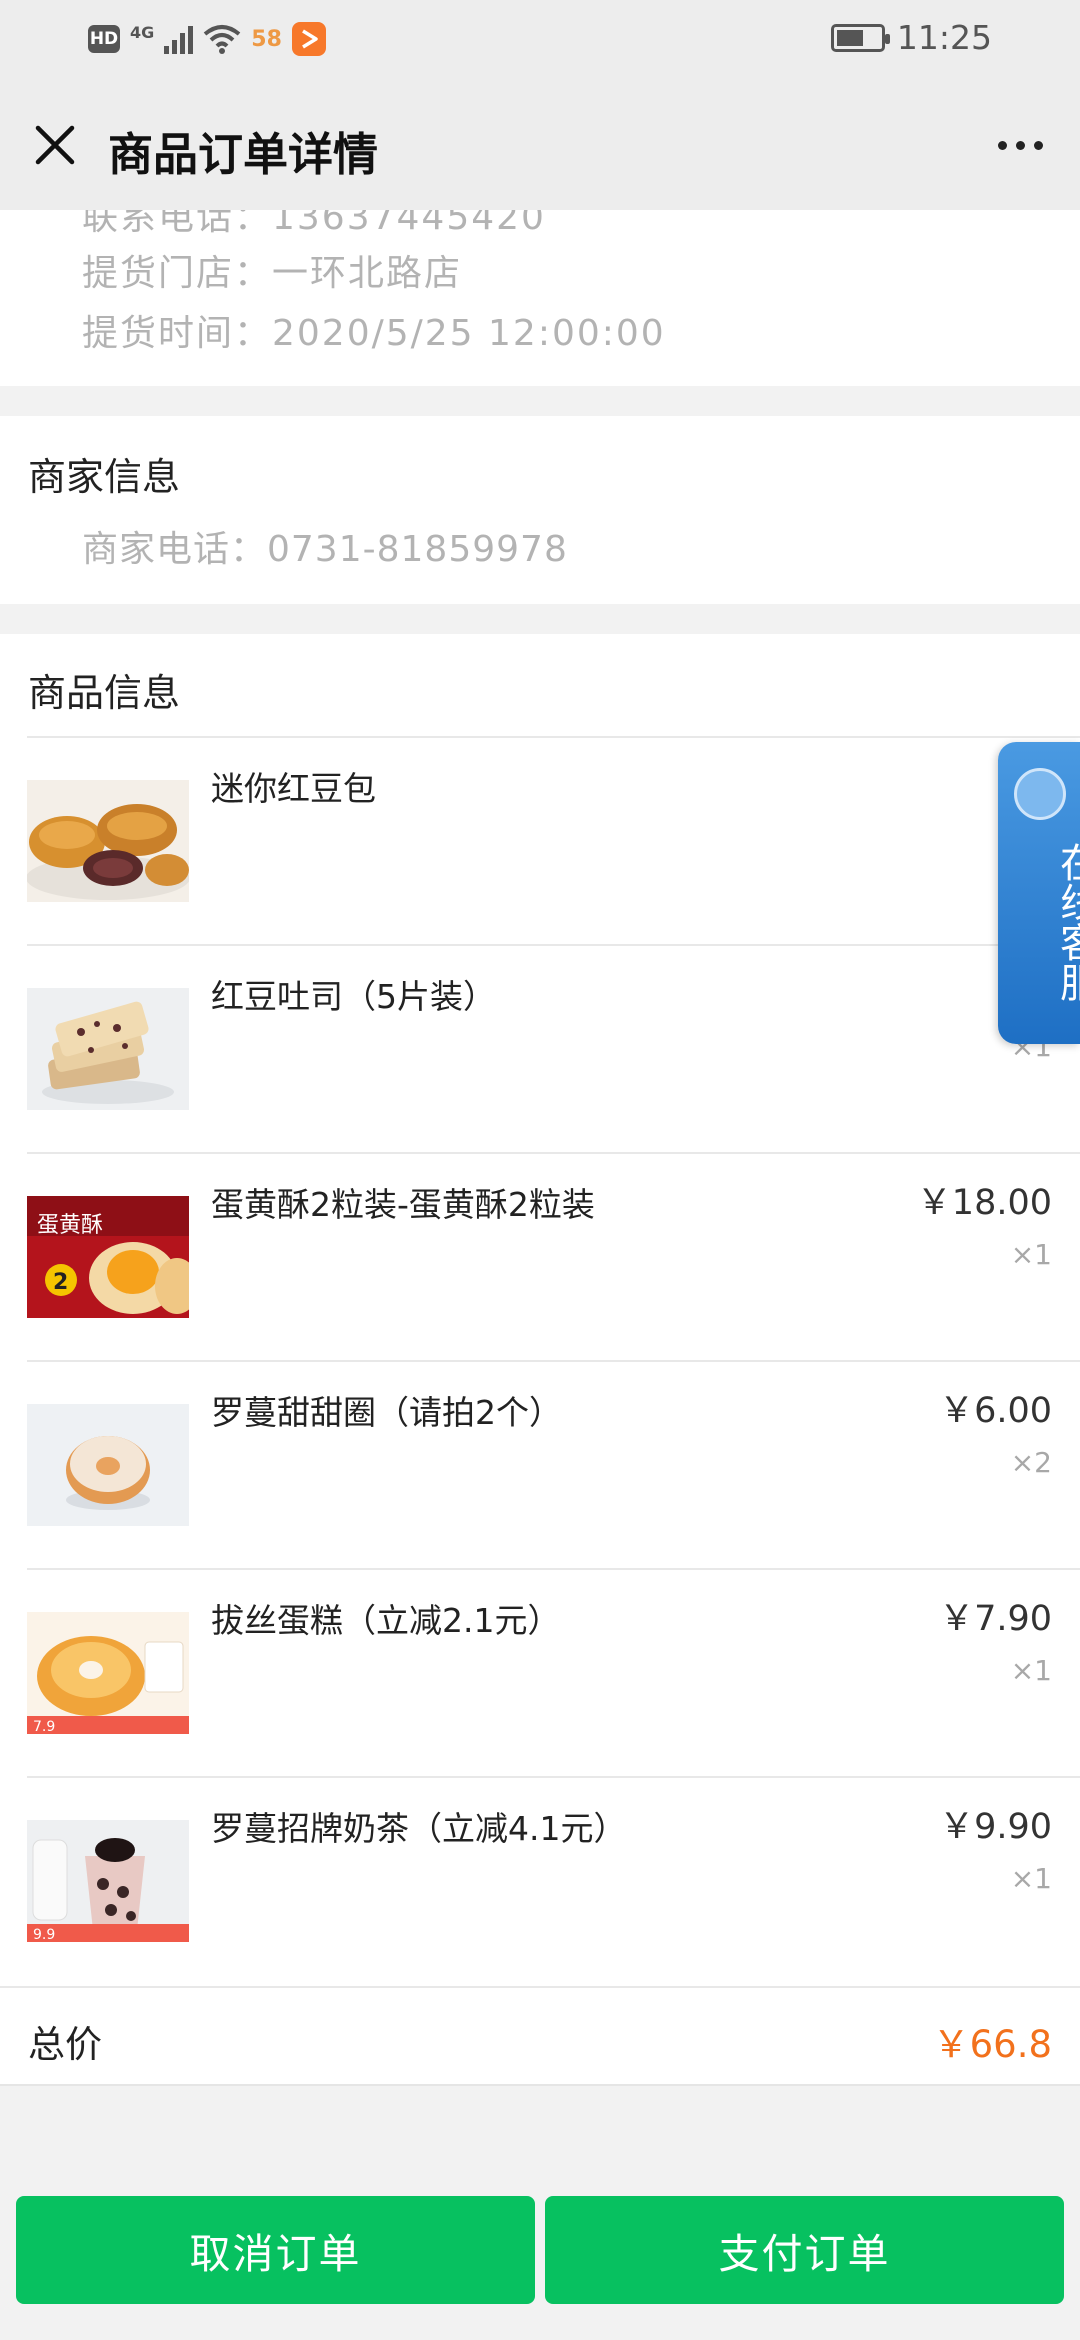 This screenshot has width=1080, height=2340. What do you see at coordinates (44, 1934) in the screenshot?
I see `tea-promo-text: 9.9` at bounding box center [44, 1934].